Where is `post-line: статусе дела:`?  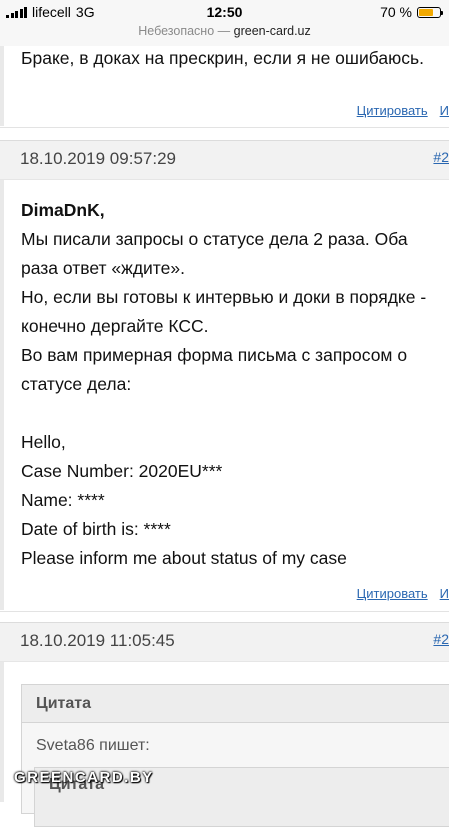
post-line: статусе дела: is located at coordinates (76, 384).